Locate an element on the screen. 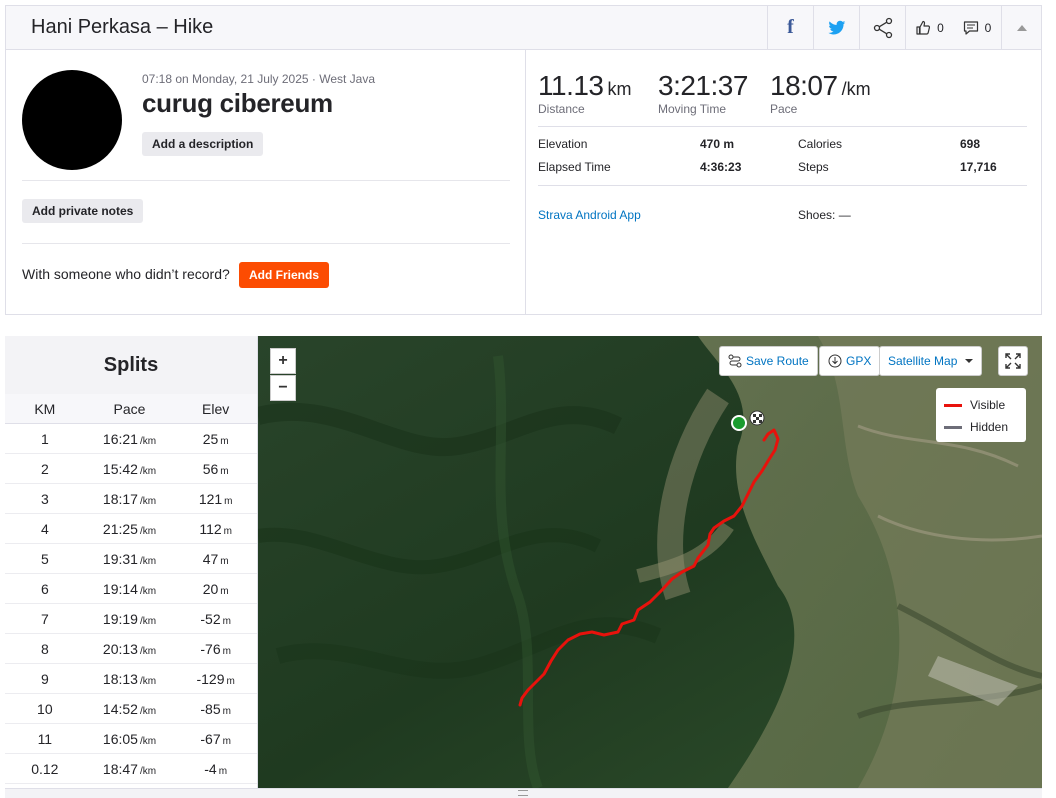 This screenshot has width=1056, height=798. split-pace-value: 20:13 is located at coordinates (120, 648).